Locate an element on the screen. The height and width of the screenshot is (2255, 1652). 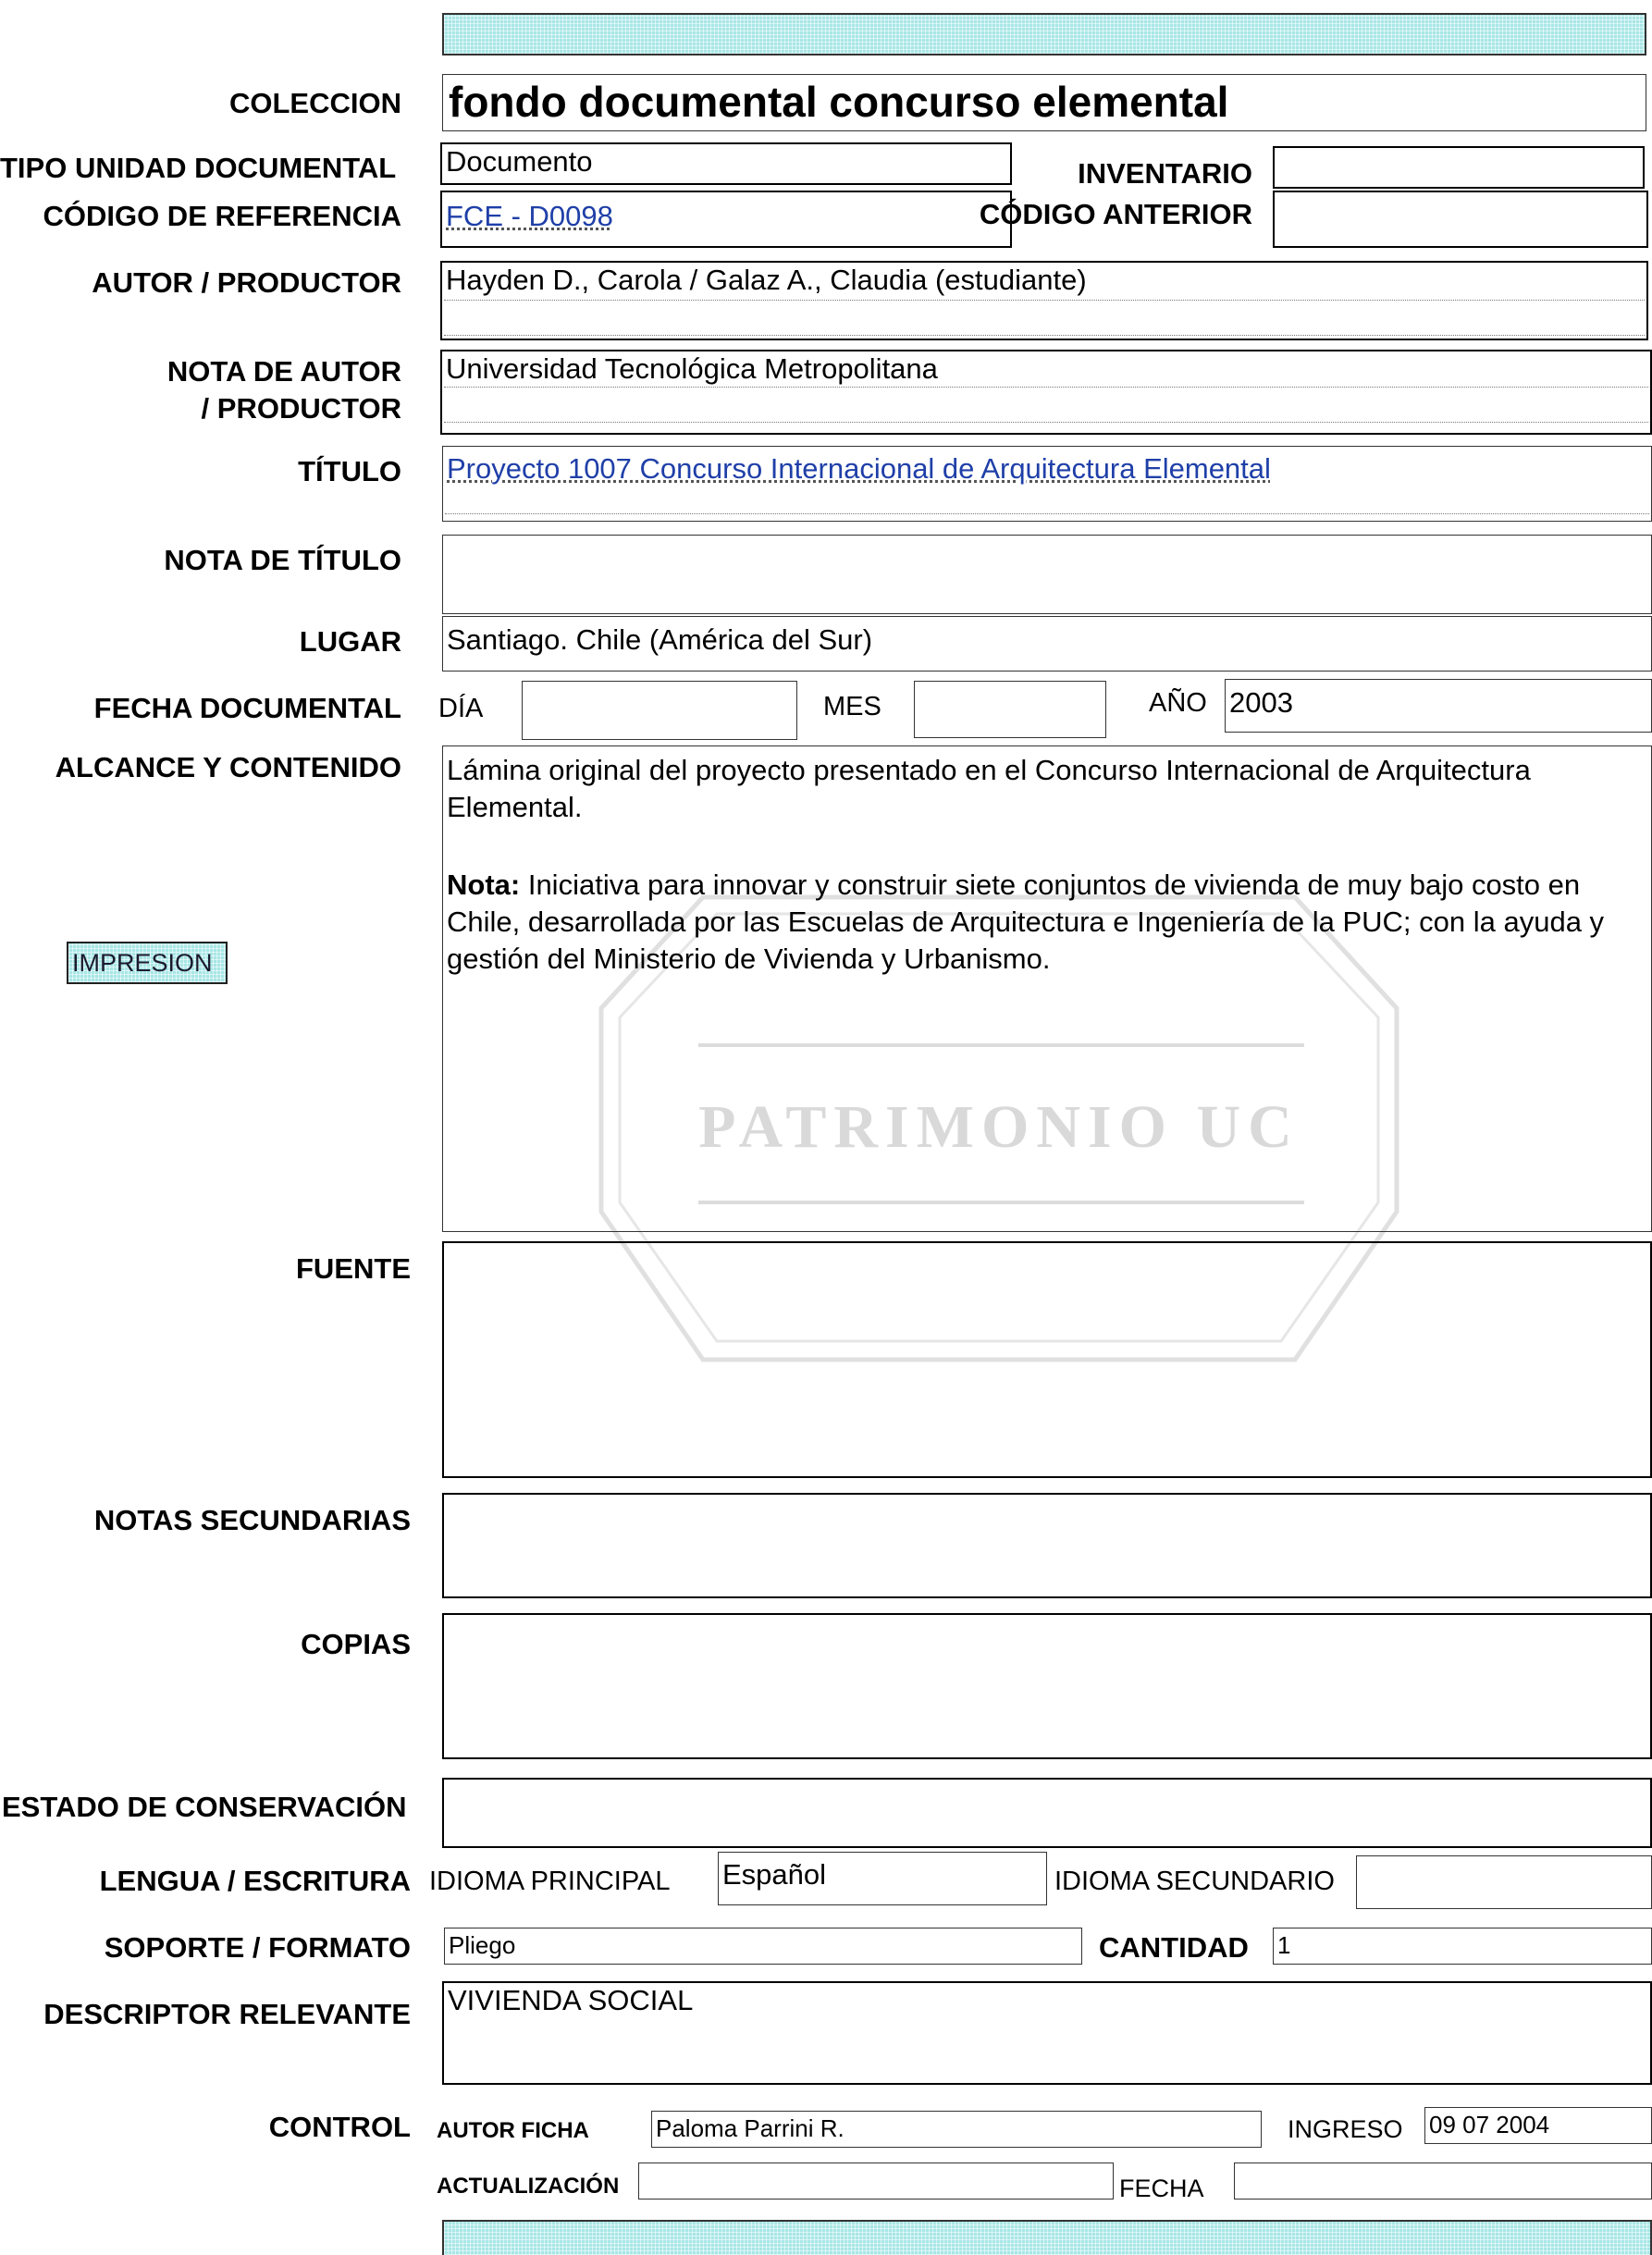
titulo-label: TÍTULO is located at coordinates (349, 471).